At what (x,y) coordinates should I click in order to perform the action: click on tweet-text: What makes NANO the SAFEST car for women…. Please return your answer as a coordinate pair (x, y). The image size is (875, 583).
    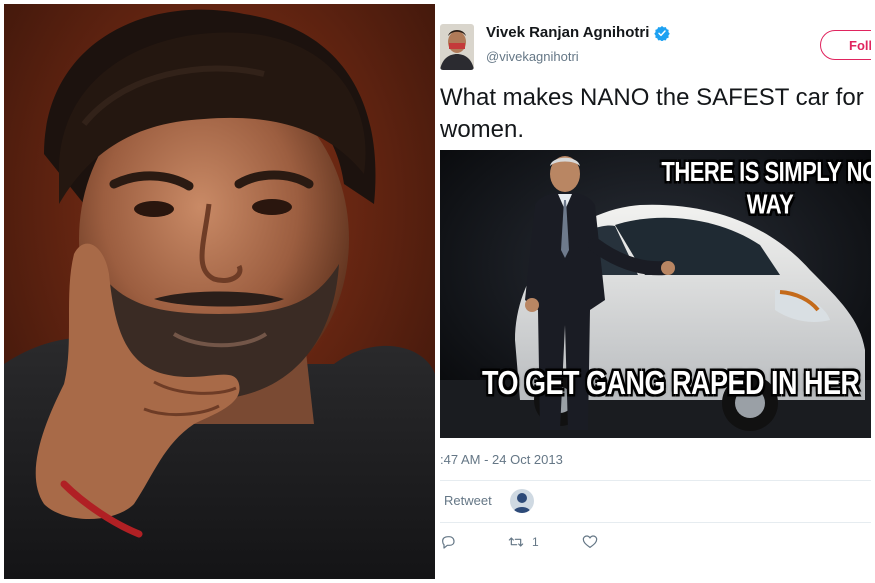
    Looking at the image, I should click on (655, 113).